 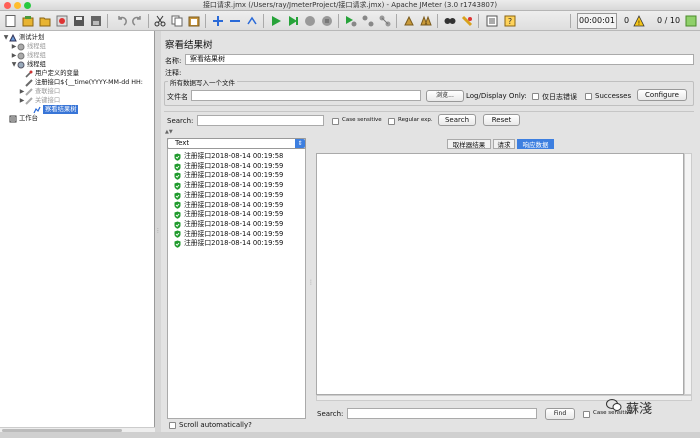 What do you see at coordinates (234, 20) in the screenshot?
I see `collapse-all-icon` at bounding box center [234, 20].